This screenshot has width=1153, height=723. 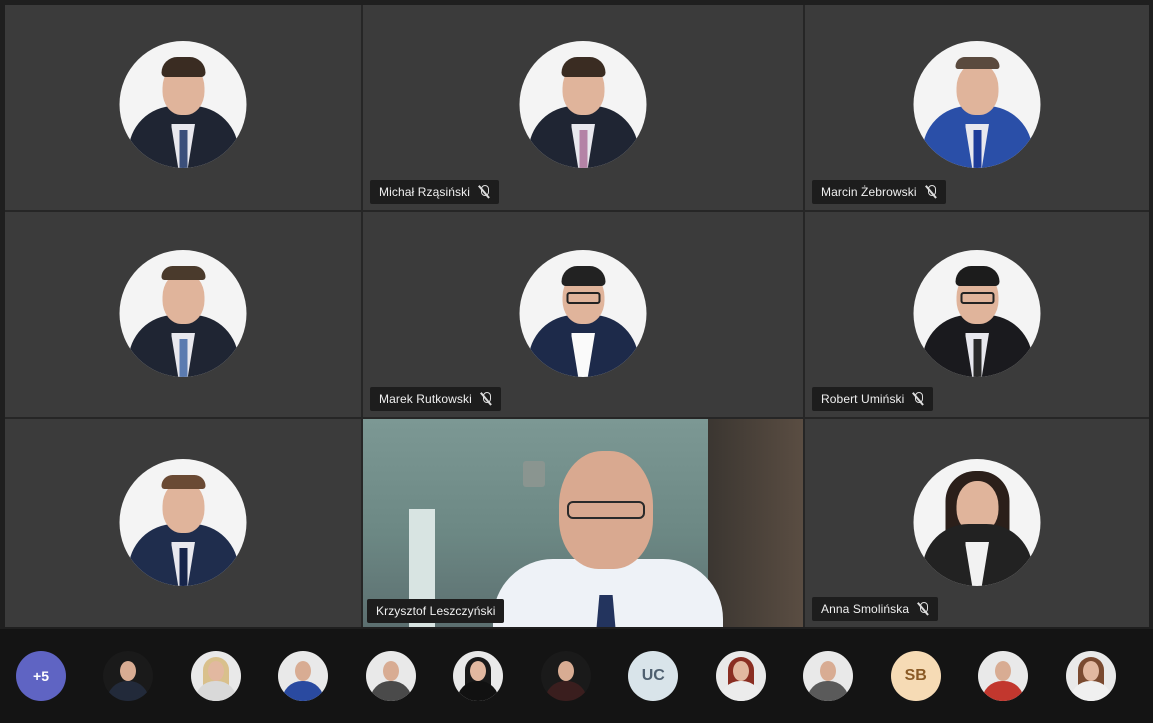 I want to click on participant-name-tag: Marek Rutkowski, so click(x=435, y=399).